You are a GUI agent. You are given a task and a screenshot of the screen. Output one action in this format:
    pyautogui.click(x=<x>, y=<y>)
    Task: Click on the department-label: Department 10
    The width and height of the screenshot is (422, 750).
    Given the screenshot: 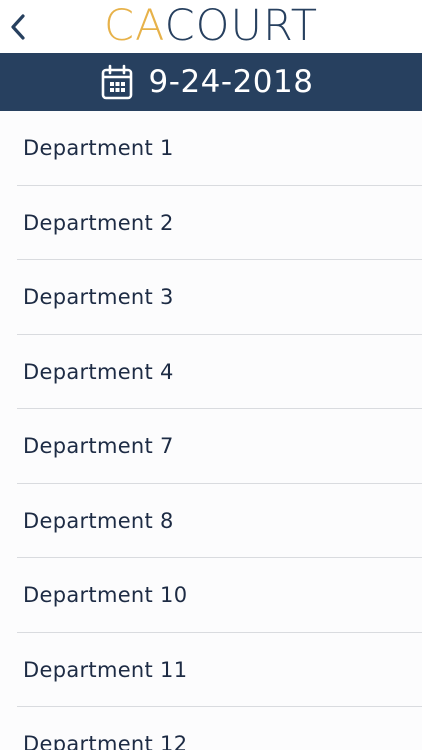 What is the action you would take?
    pyautogui.click(x=105, y=595)
    